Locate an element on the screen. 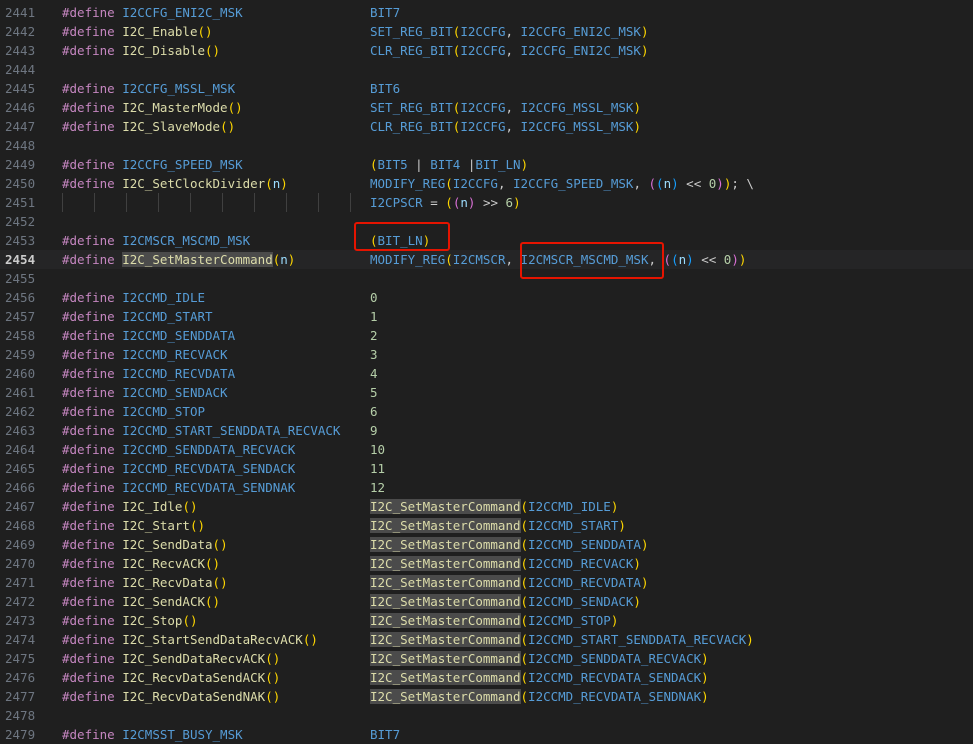 The image size is (973, 744). define-value: 1 is located at coordinates (374, 316).